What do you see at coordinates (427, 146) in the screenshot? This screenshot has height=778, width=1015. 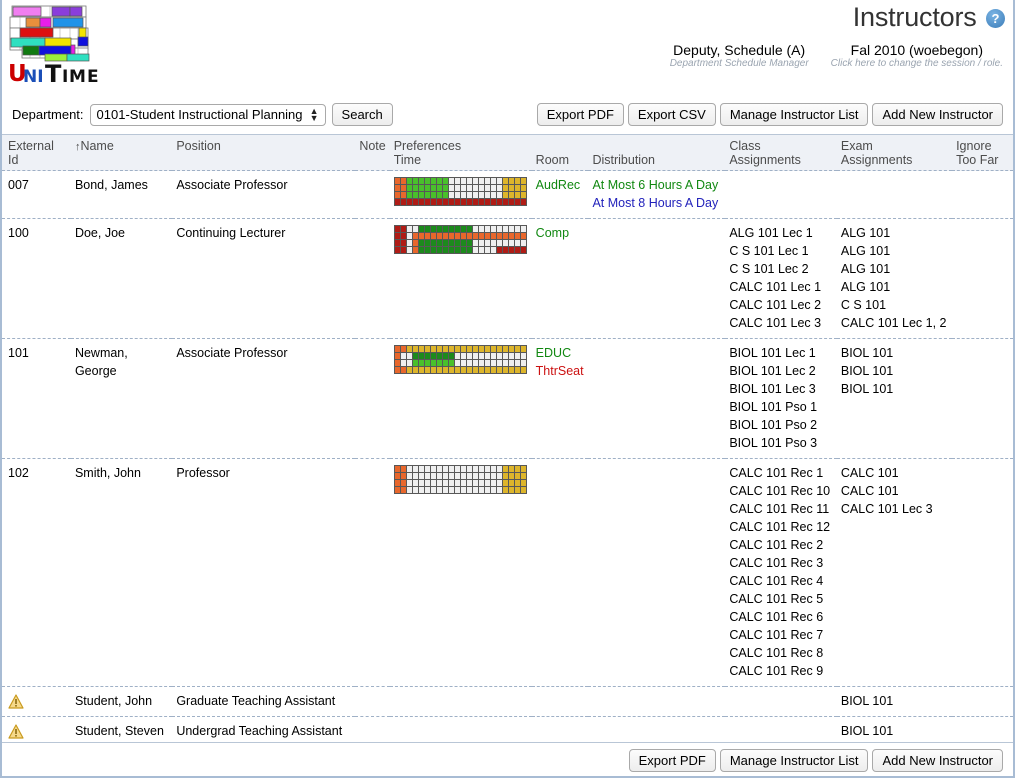 I see `column-header-preferences-label: Preferences` at bounding box center [427, 146].